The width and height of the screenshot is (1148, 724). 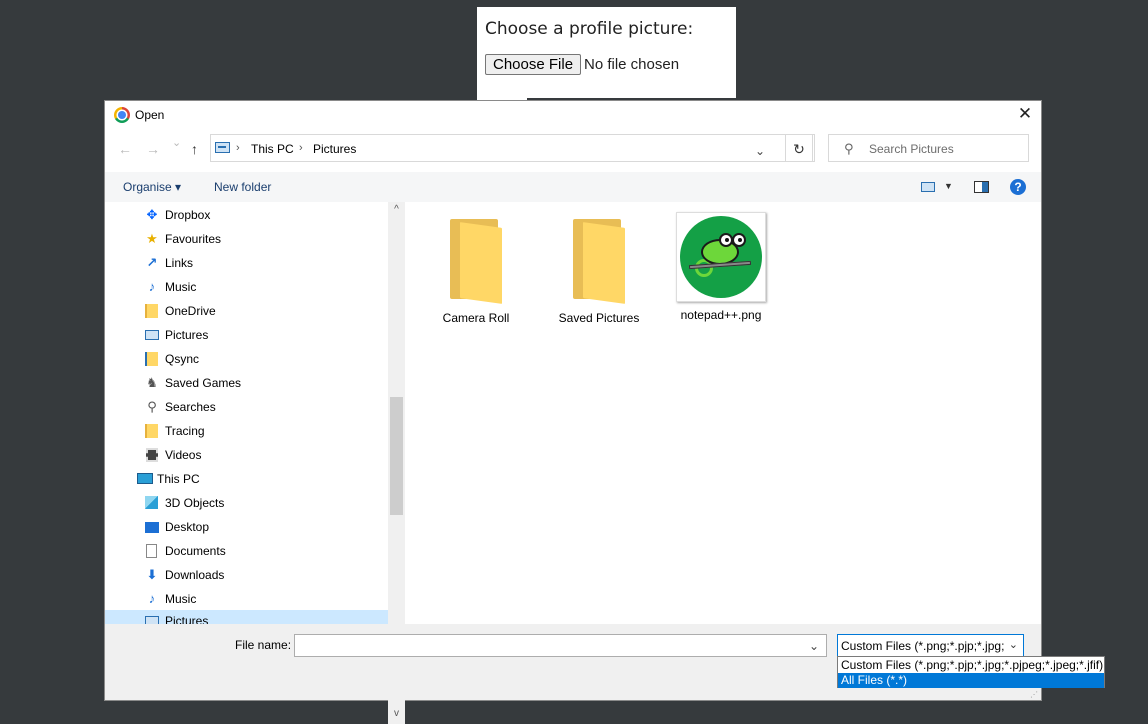 I want to click on tree-item-this-pc: This PC, so click(x=262, y=479).